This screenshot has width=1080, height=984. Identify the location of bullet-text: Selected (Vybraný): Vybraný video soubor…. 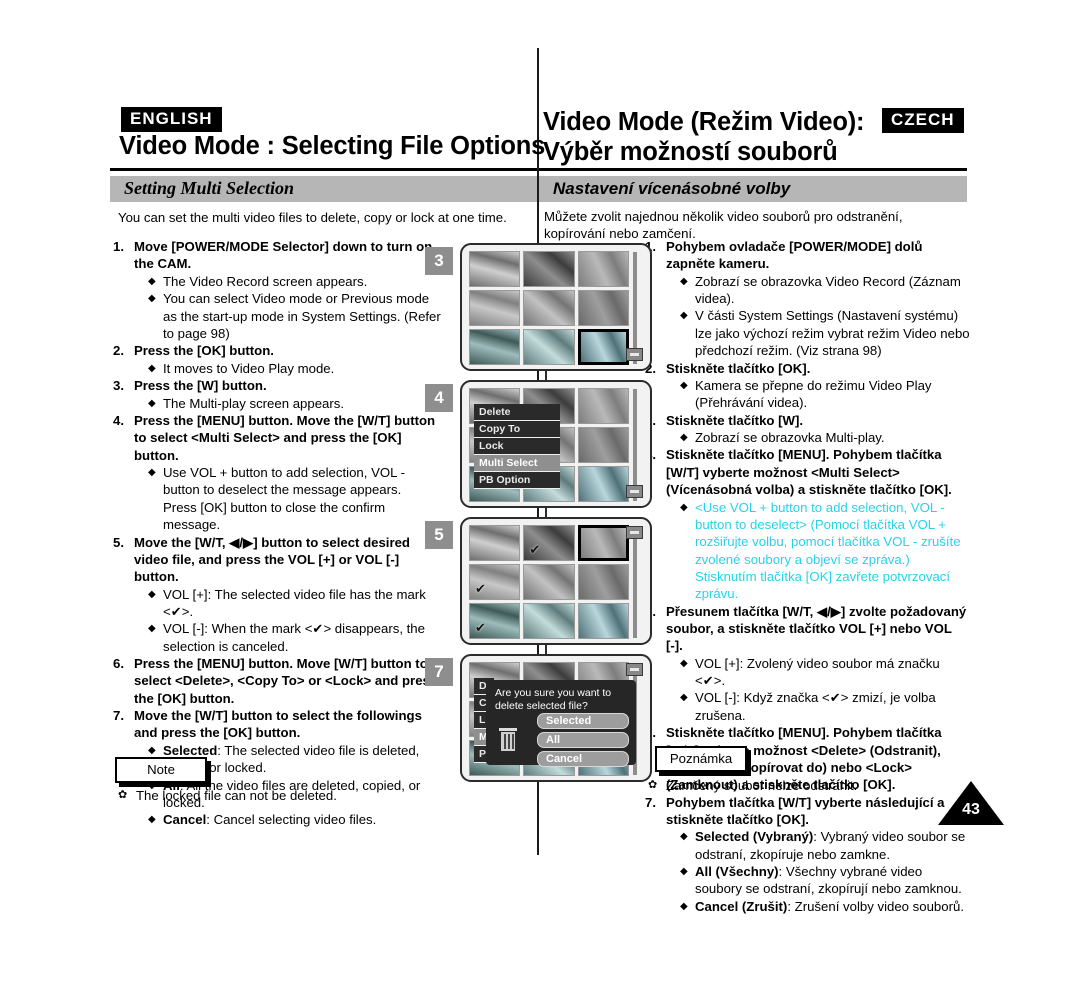
(830, 845).